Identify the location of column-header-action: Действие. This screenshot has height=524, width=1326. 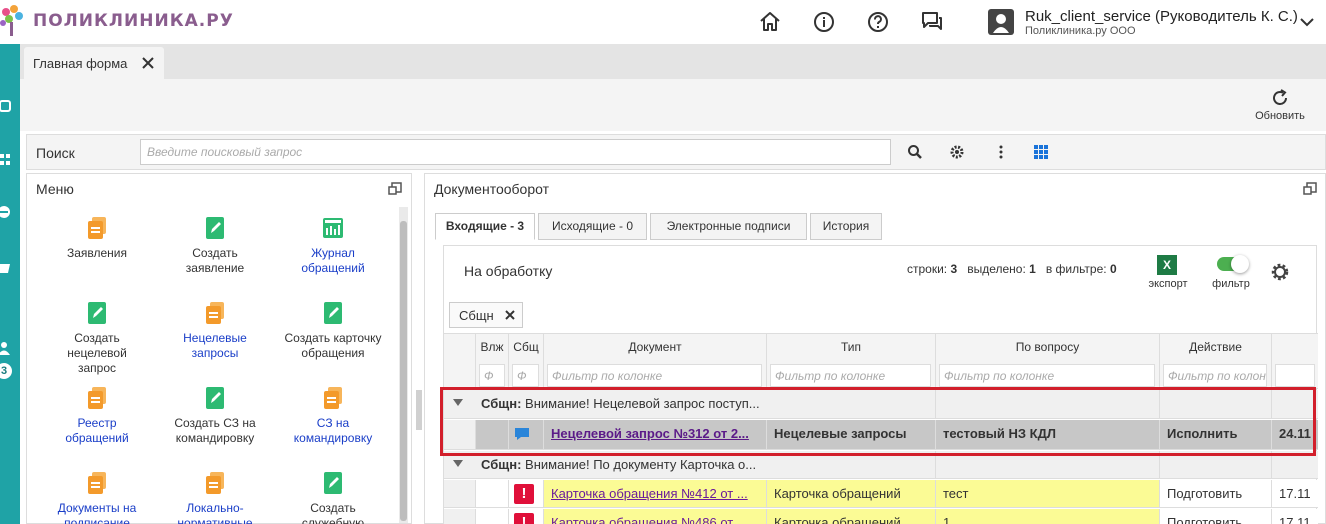
(1216, 348).